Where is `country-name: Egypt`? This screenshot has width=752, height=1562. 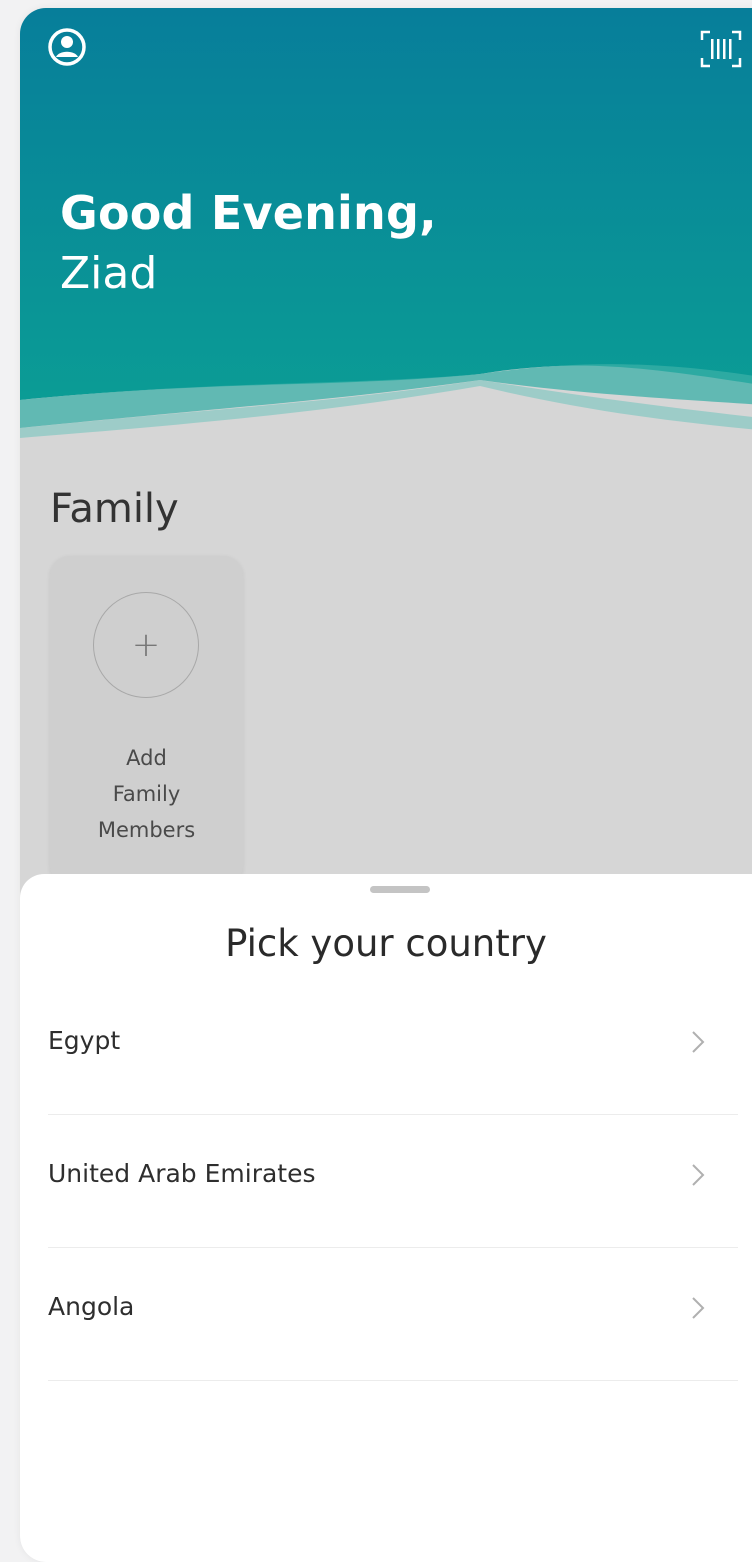
country-name: Egypt is located at coordinates (84, 1040).